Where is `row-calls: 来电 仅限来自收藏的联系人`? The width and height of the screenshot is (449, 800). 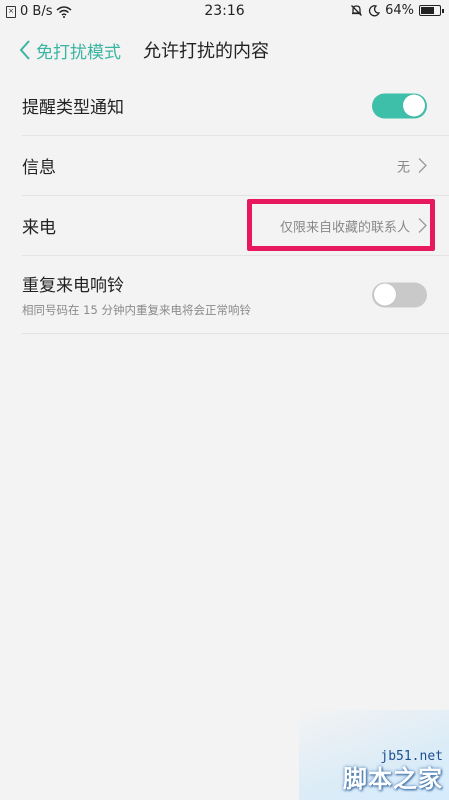
row-calls: 来电 仅限来自收藏的联系人 is located at coordinates (235, 226).